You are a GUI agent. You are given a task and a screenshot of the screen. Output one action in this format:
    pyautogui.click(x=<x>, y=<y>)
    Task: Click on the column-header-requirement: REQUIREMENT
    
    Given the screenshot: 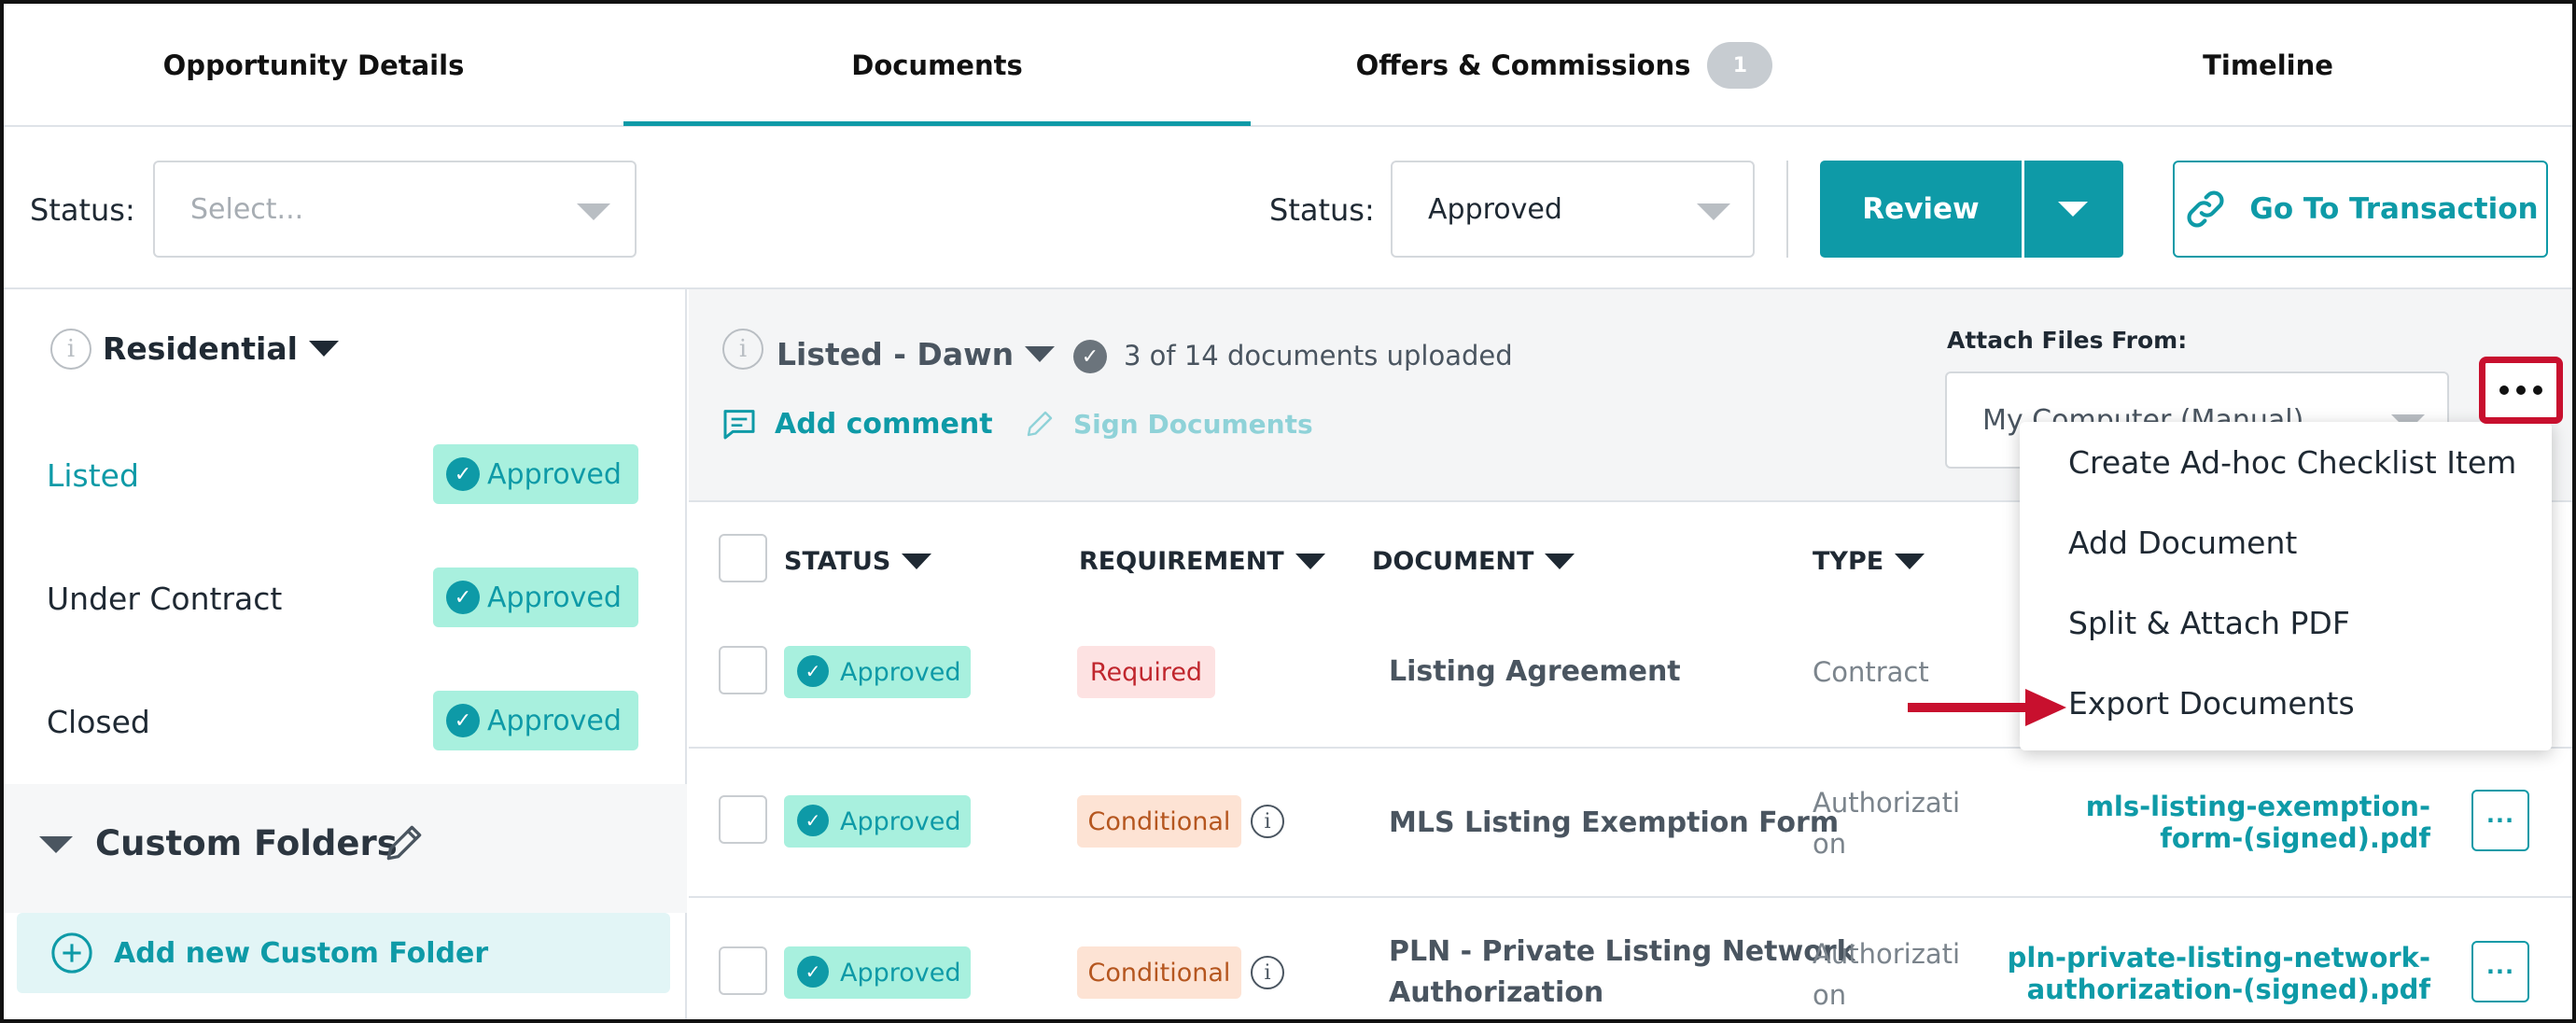 What is the action you would take?
    pyautogui.click(x=1202, y=561)
    